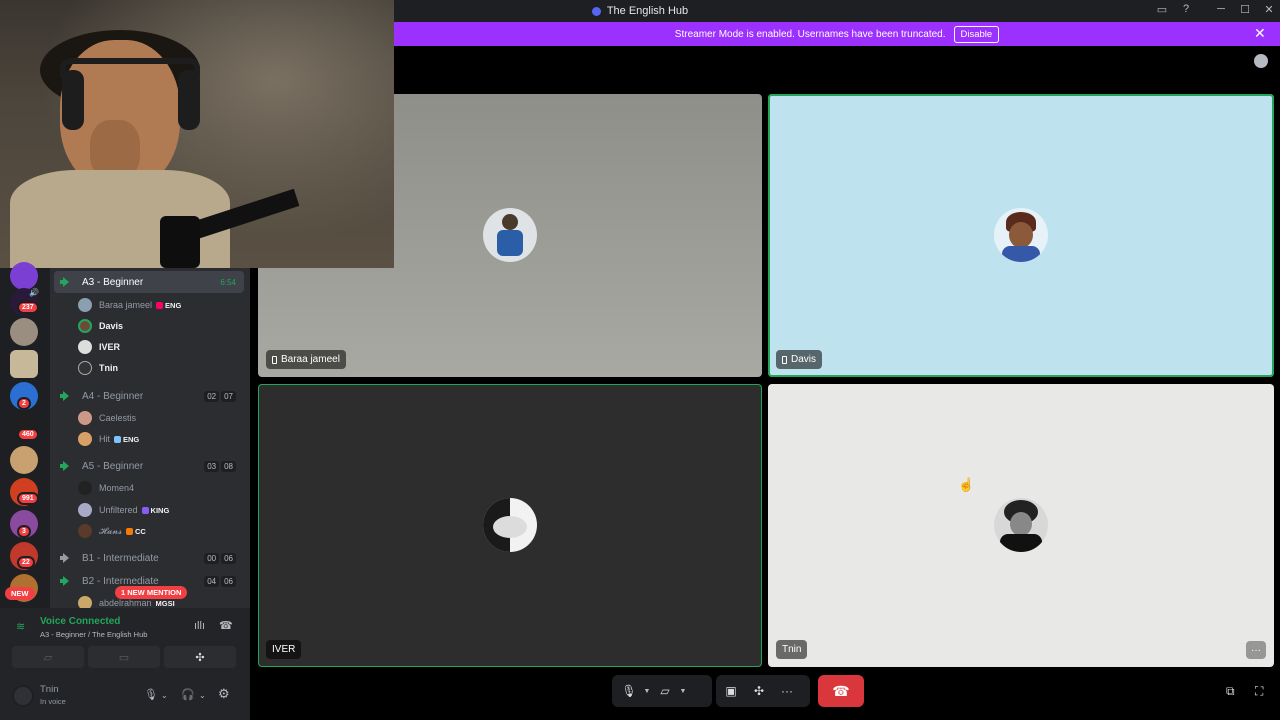 The image size is (1280, 720). What do you see at coordinates (125, 698) in the screenshot?
I see `user-panel: Tnin In voice 🎙 ⌄ 🎧 ⌄ ⚙` at bounding box center [125, 698].